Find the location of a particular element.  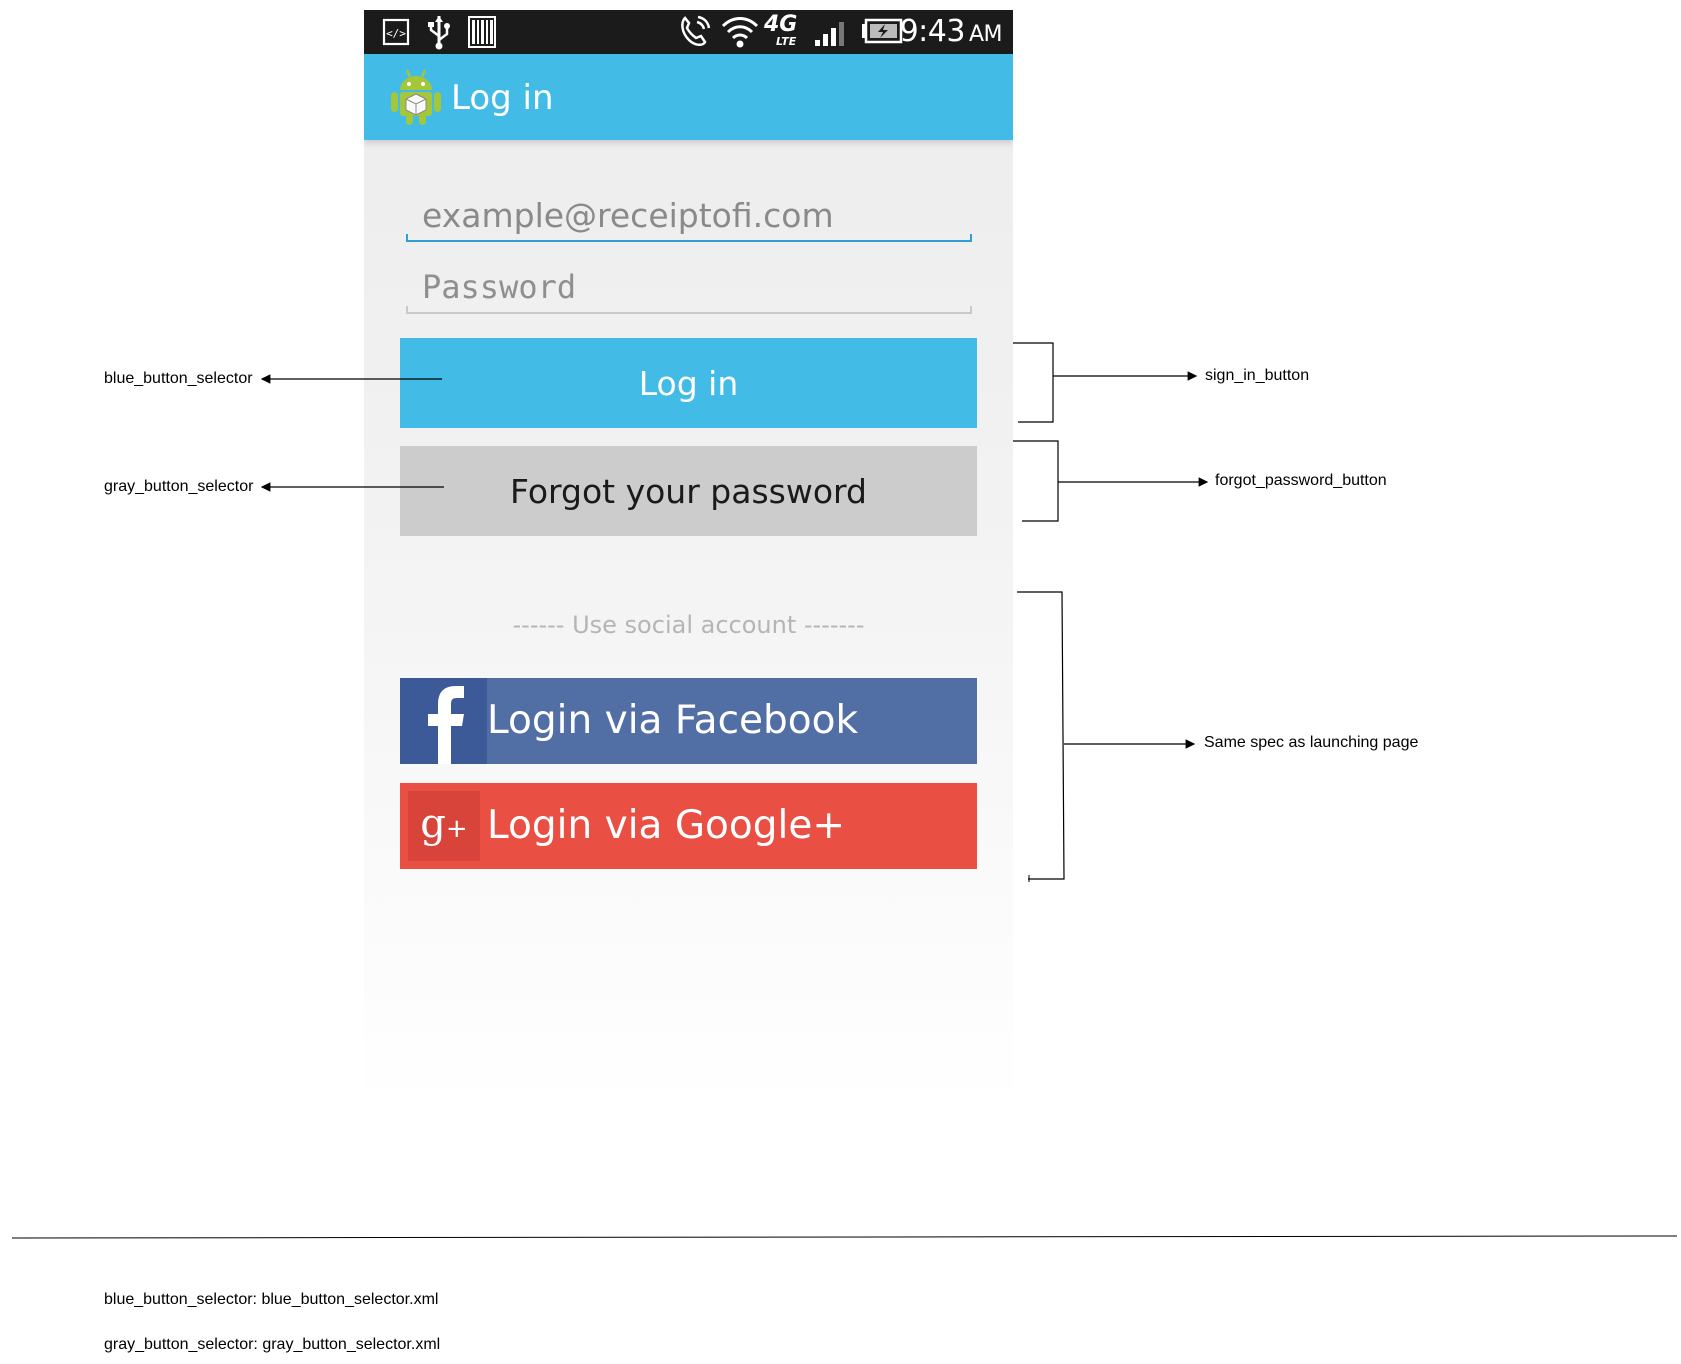

annotation-blue-selector: blue_button_selector is located at coordinates (178, 378).